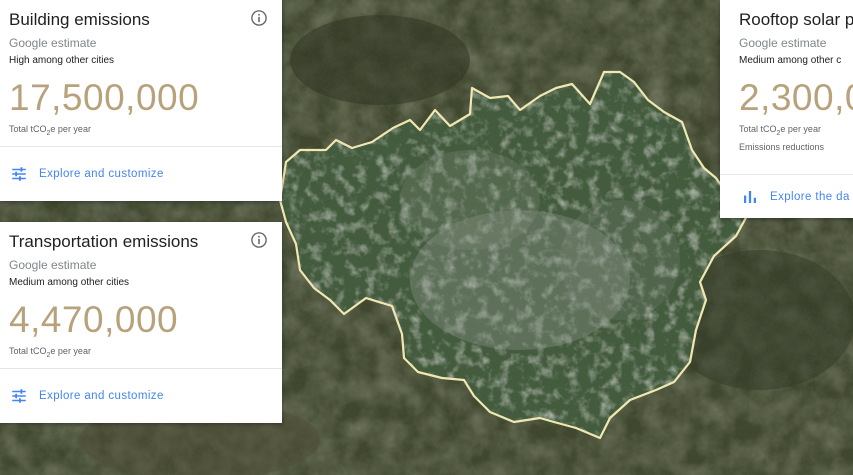  Describe the element at coordinates (62, 60) in the screenshot. I see `card-rank: High among other cities` at that location.